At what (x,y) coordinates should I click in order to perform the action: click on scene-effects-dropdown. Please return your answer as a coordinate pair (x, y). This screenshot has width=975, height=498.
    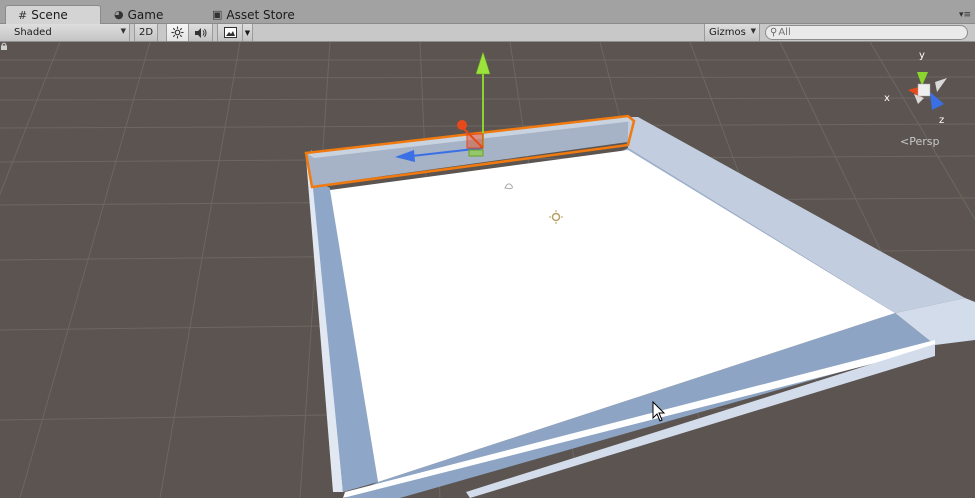
    Looking at the image, I should click on (230, 32).